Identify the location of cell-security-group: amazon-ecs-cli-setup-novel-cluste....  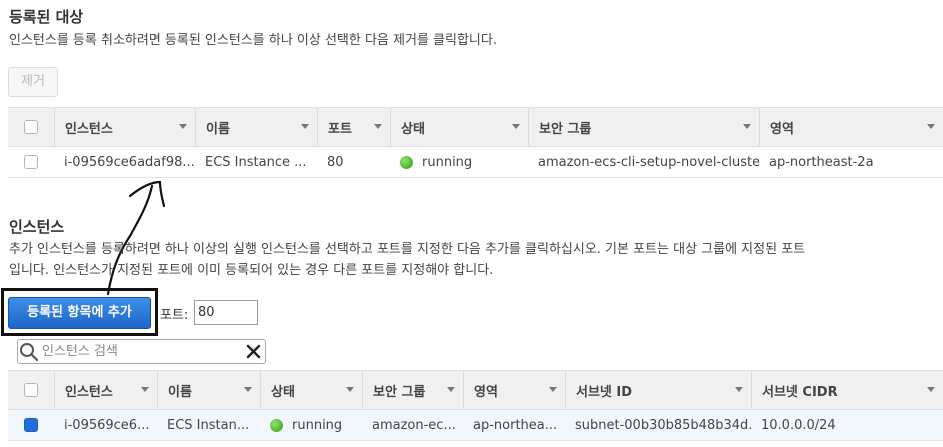
(648, 162).